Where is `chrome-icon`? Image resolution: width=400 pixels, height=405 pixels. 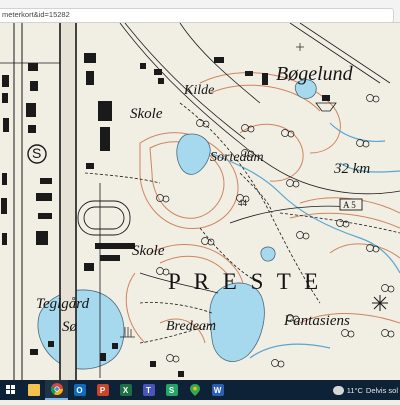
chrome-icon is located at coordinates (56, 389).